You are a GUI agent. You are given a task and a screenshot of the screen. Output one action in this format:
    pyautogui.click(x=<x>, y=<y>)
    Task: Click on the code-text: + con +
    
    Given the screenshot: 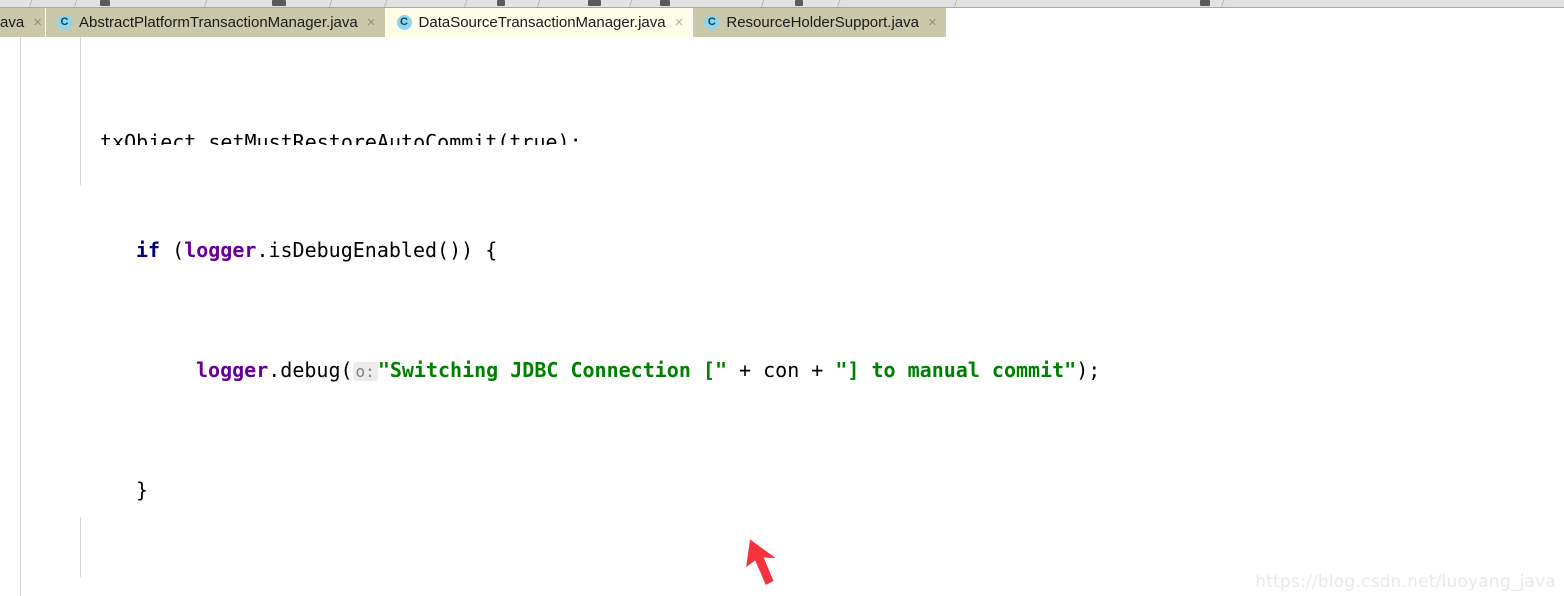 What is the action you would take?
    pyautogui.click(x=781, y=370)
    